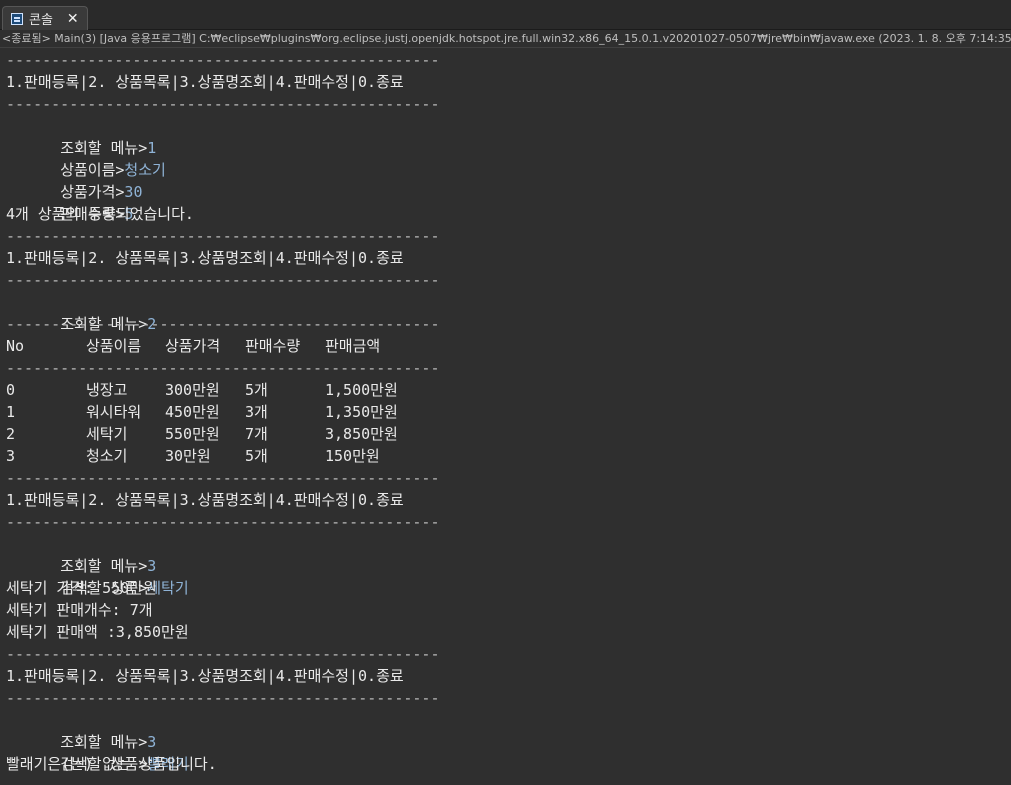 This screenshot has height=785, width=1011. Describe the element at coordinates (273, 346) in the screenshot. I see `column-header: 판매수량` at that location.